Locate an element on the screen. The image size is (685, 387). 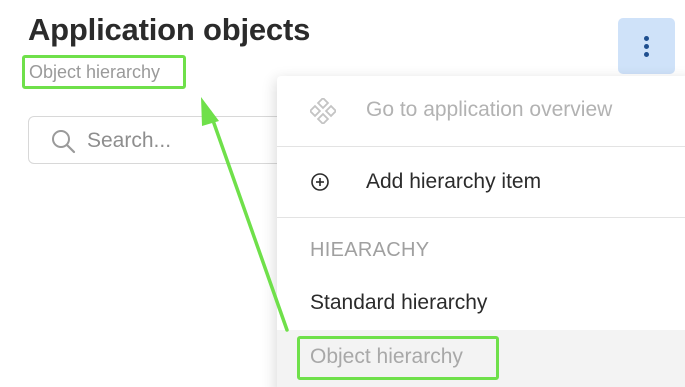
plus-circle-icon is located at coordinates (320, 182).